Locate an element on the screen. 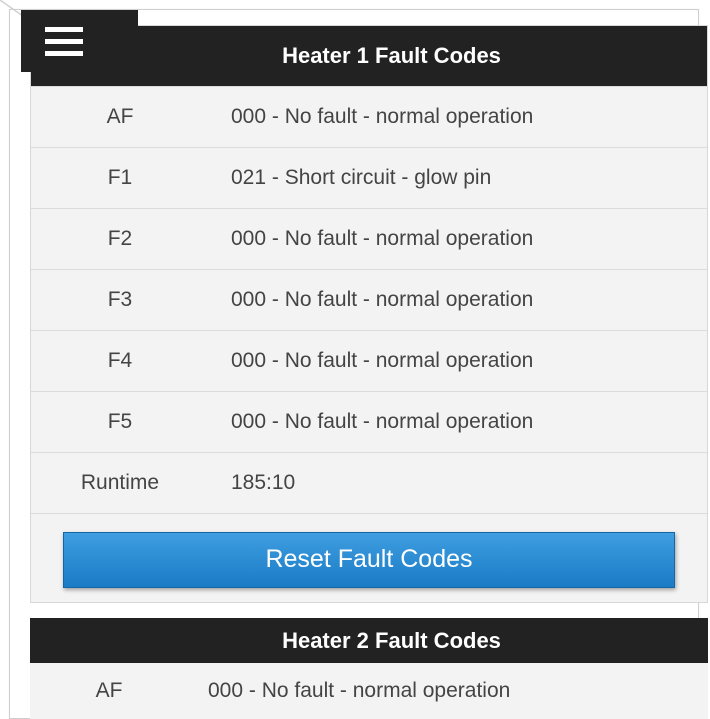  fault-row-f1: F1 021 - Short circuit - glow pin is located at coordinates (369, 177).